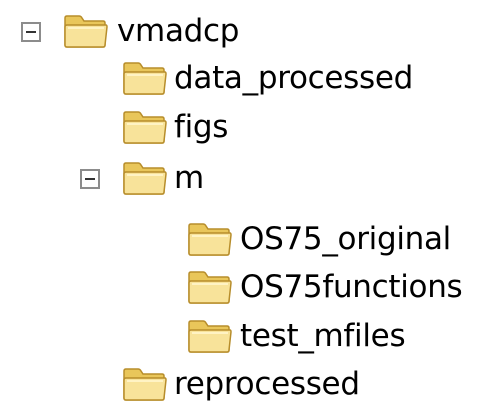 The image size is (484, 413). I want to click on tree-node-figs: figs, so click(130, 128).